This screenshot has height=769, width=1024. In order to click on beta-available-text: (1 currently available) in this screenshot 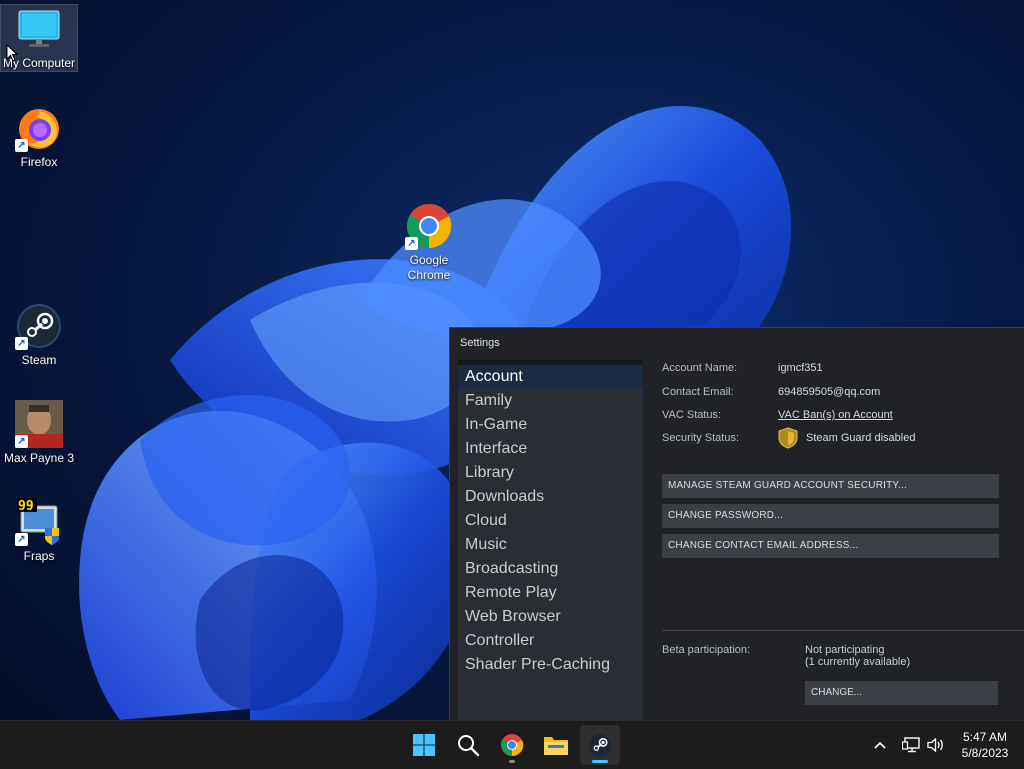, I will do `click(858, 662)`.